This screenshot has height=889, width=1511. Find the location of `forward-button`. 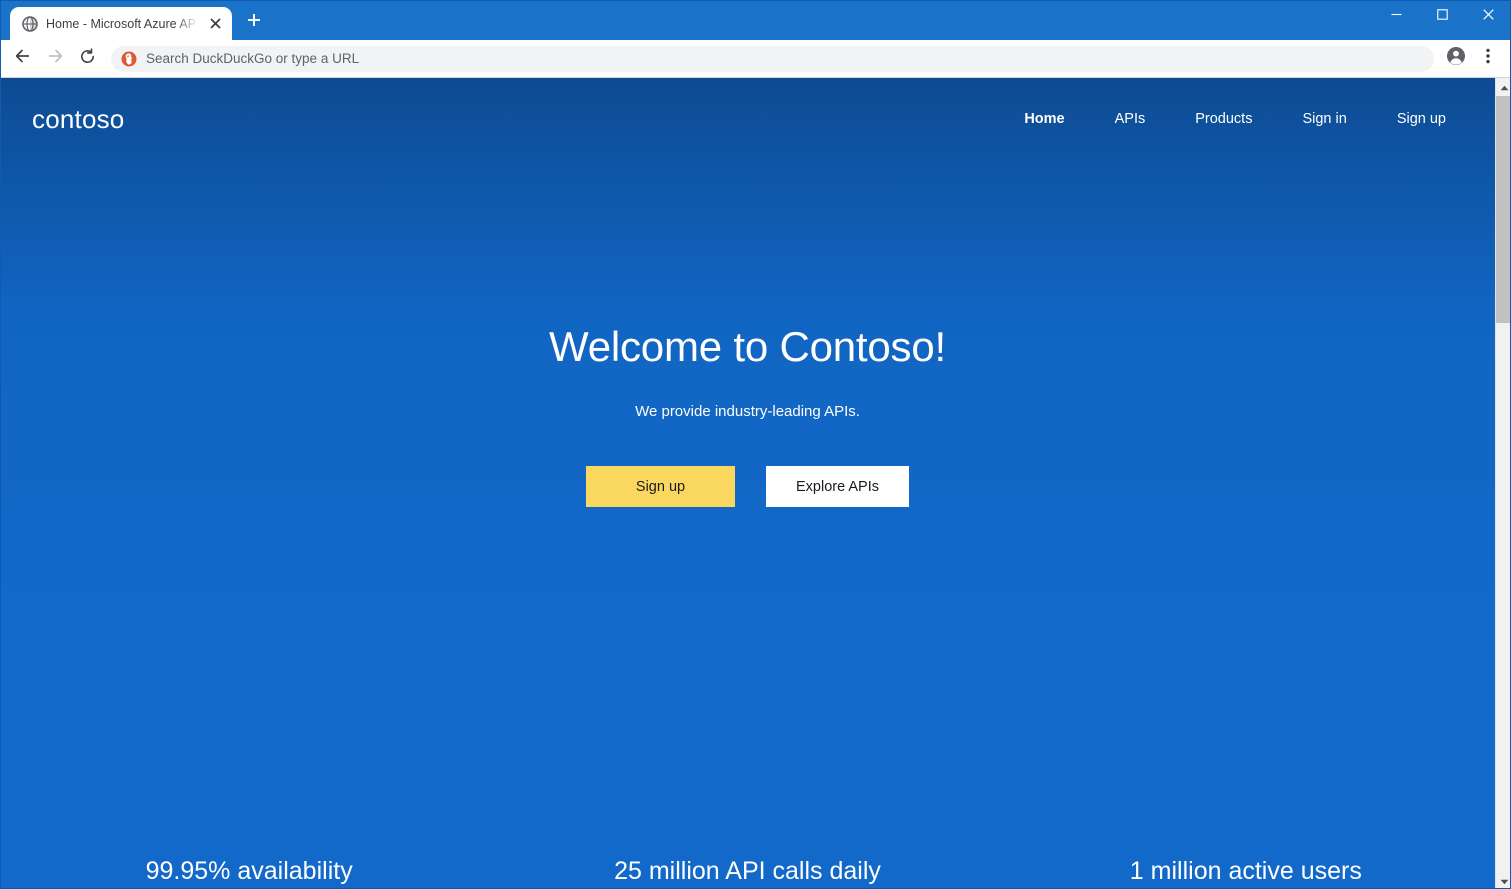

forward-button is located at coordinates (55, 59).